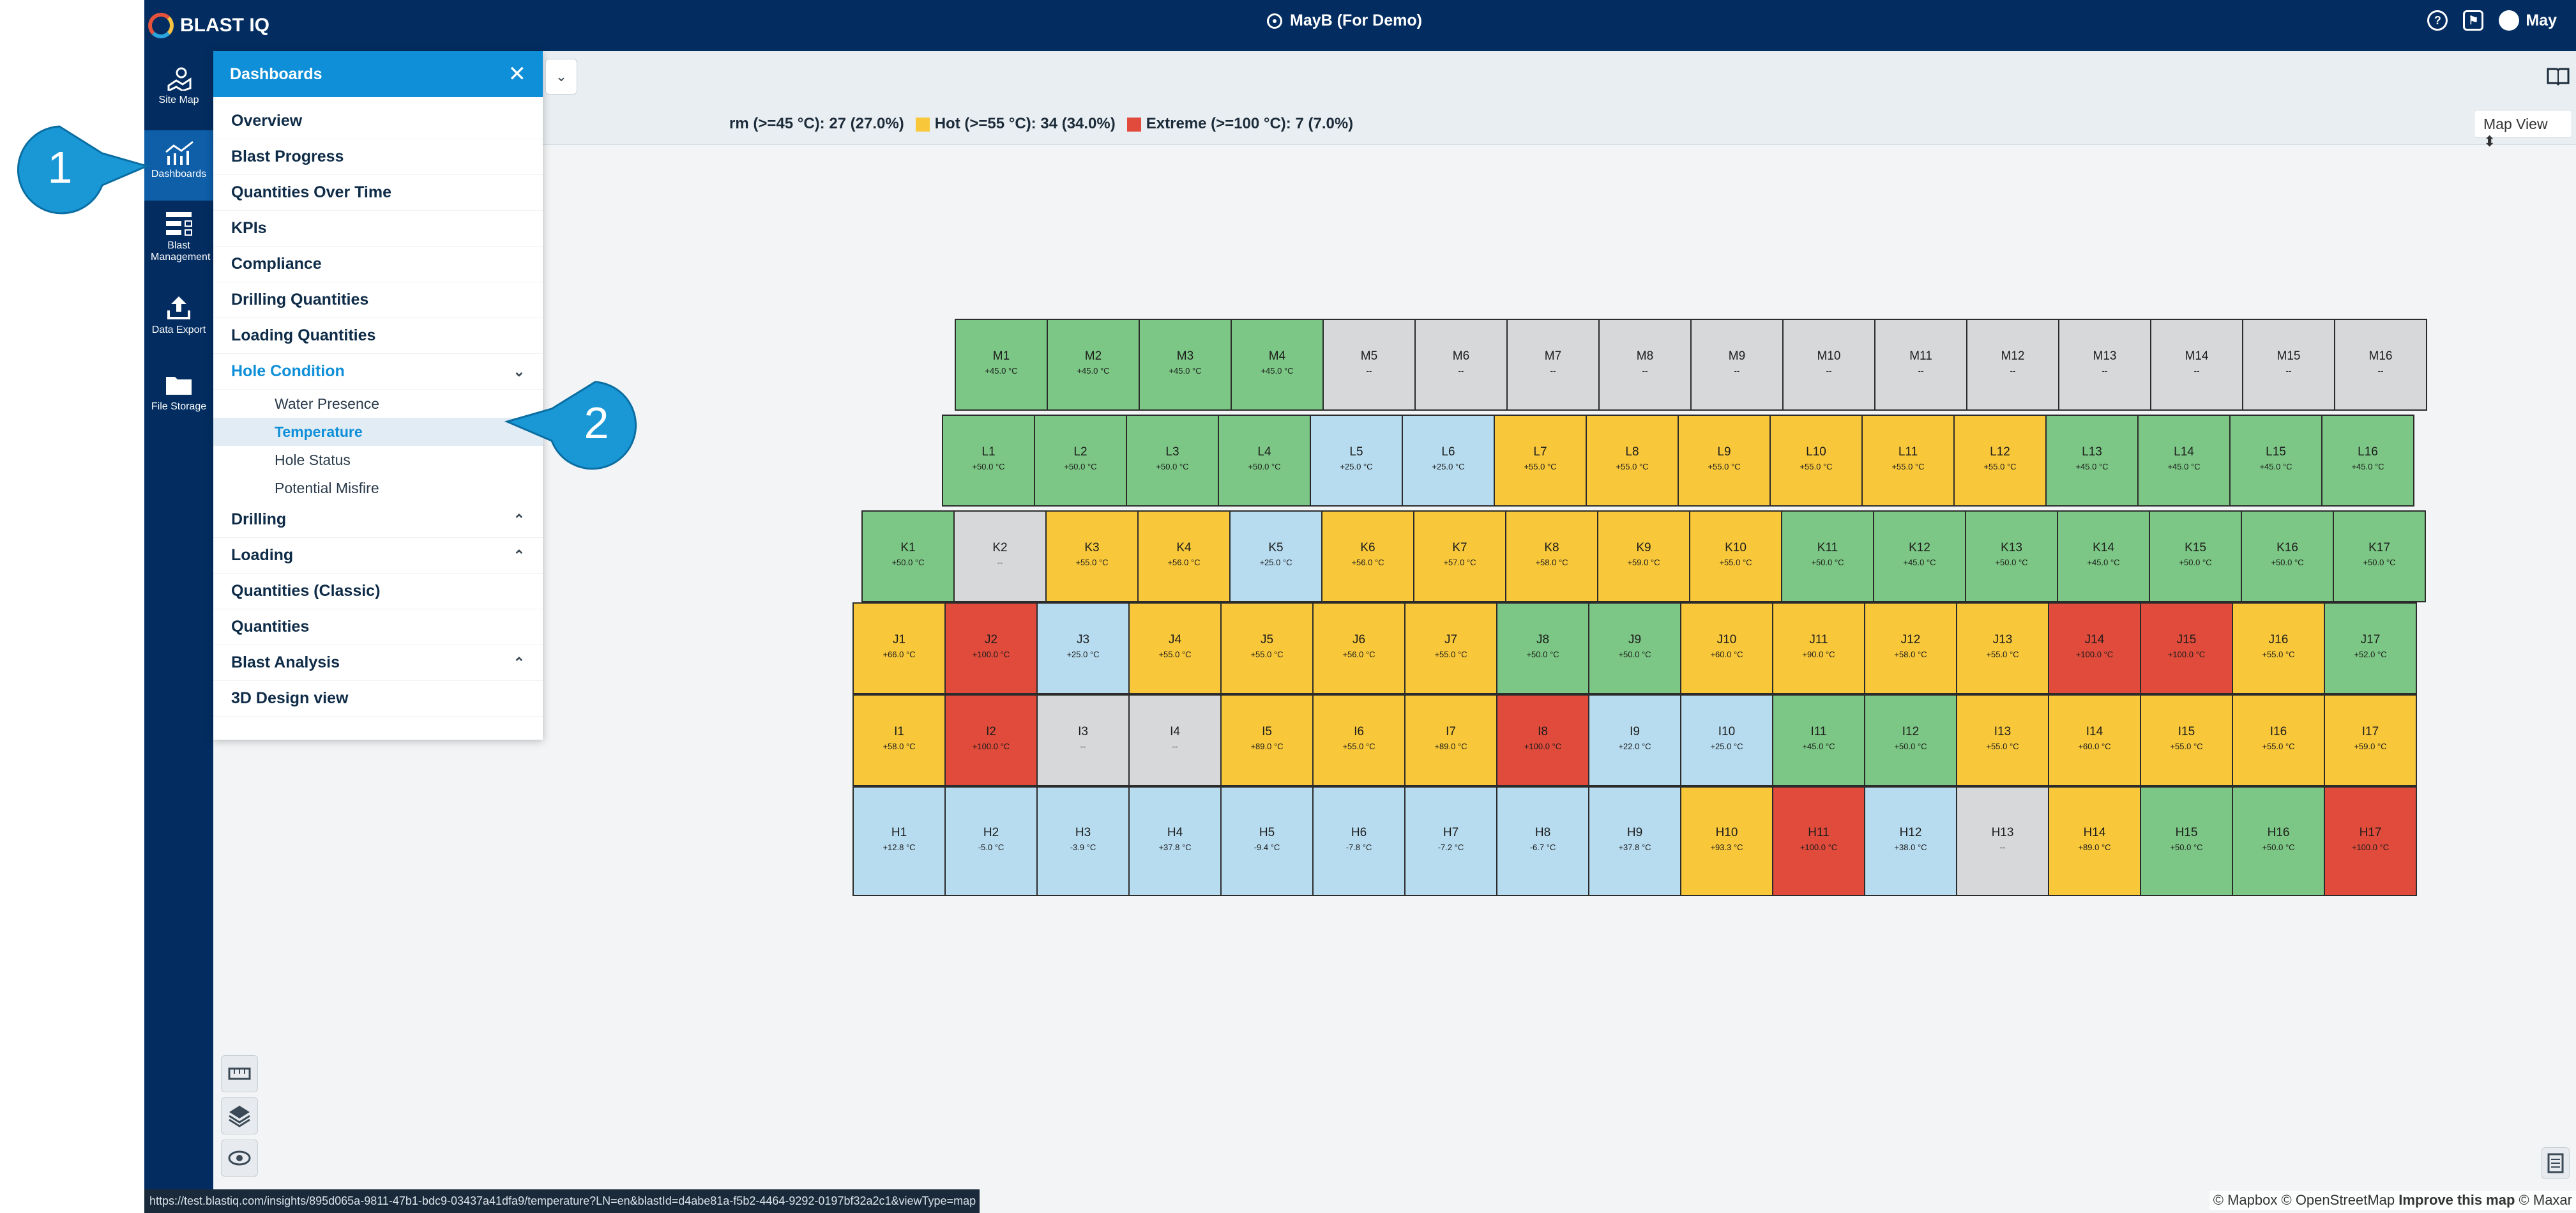 The width and height of the screenshot is (2576, 1213). What do you see at coordinates (1278, 365) in the screenshot?
I see `hole-m4: M4 +45.0 °C` at bounding box center [1278, 365].